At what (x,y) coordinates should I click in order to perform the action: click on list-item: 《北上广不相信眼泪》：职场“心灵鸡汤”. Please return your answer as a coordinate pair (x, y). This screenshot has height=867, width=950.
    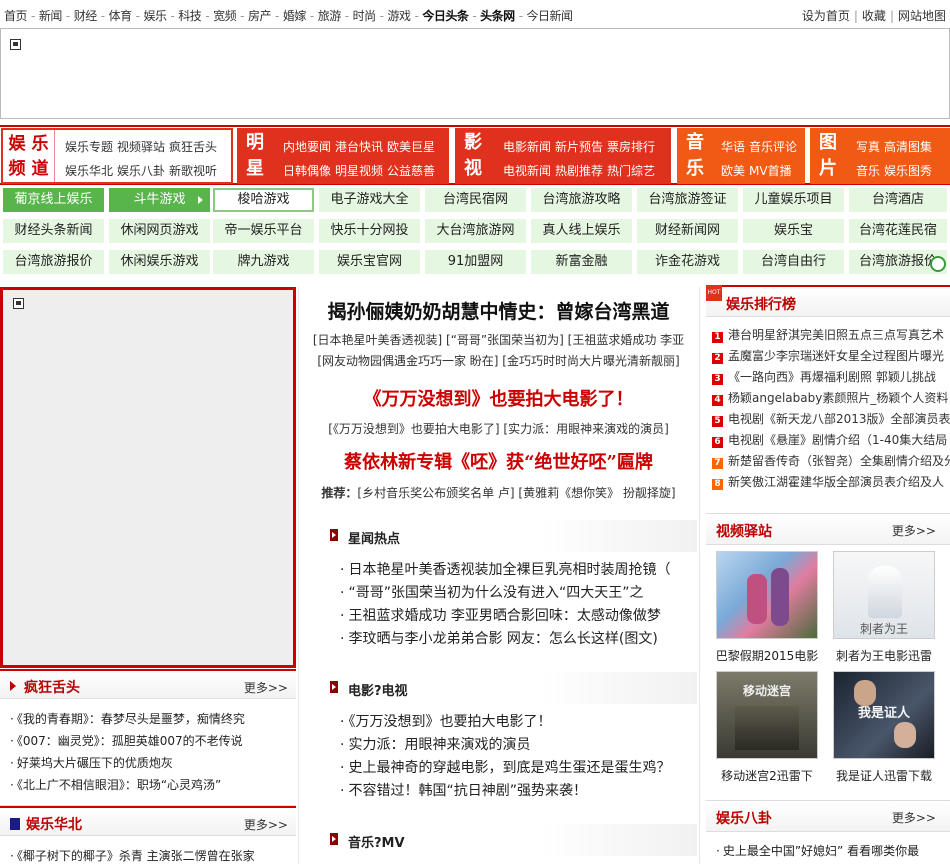
    Looking at the image, I should click on (150, 785).